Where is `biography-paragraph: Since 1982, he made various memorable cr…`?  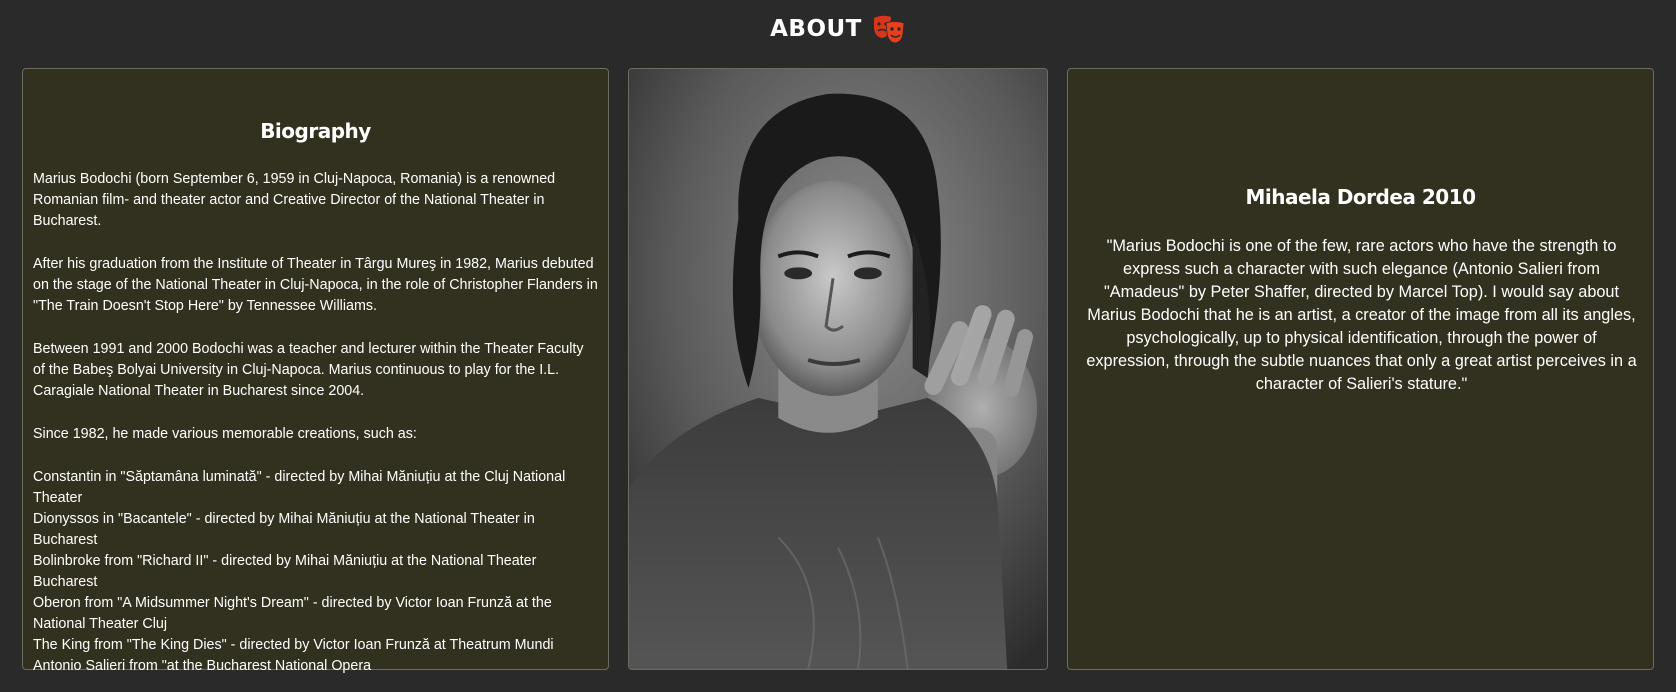 biography-paragraph: Since 1982, he made various memorable cr… is located at coordinates (225, 434).